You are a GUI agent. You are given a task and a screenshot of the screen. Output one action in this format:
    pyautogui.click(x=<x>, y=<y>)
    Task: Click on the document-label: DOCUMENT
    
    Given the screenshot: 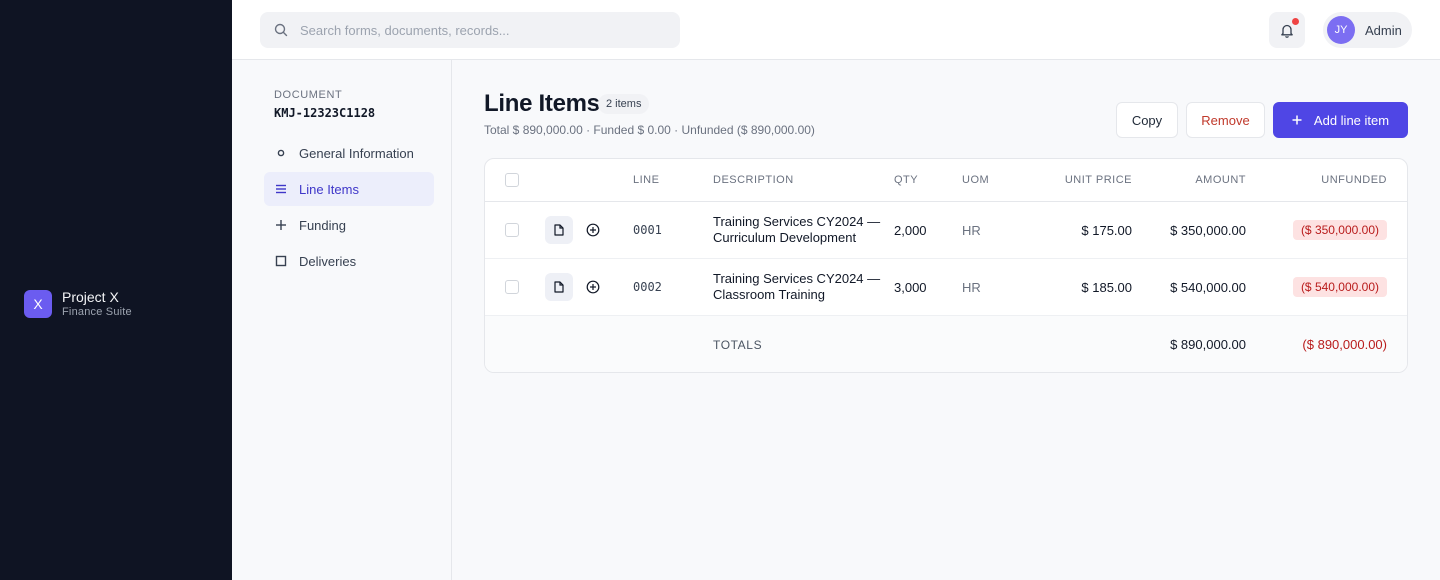 What is the action you would take?
    pyautogui.click(x=308, y=95)
    